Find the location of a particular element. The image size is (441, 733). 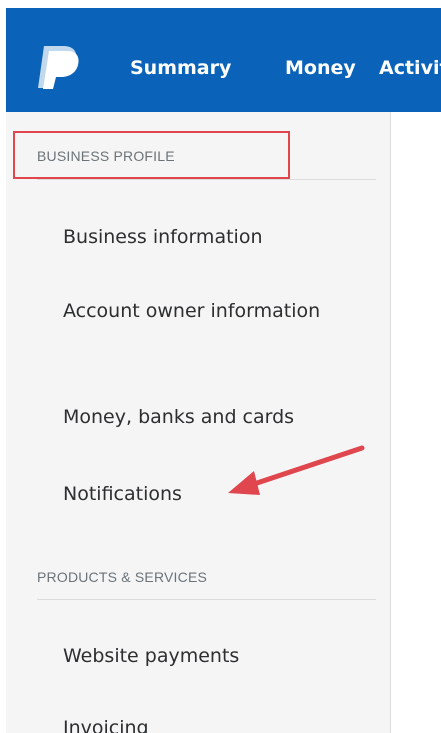

nav-summary: Summary is located at coordinates (180, 68).